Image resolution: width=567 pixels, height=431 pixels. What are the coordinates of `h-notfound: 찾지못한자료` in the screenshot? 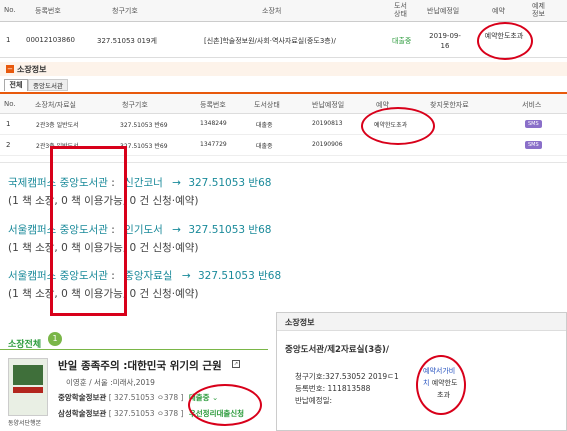 It's located at (449, 105).